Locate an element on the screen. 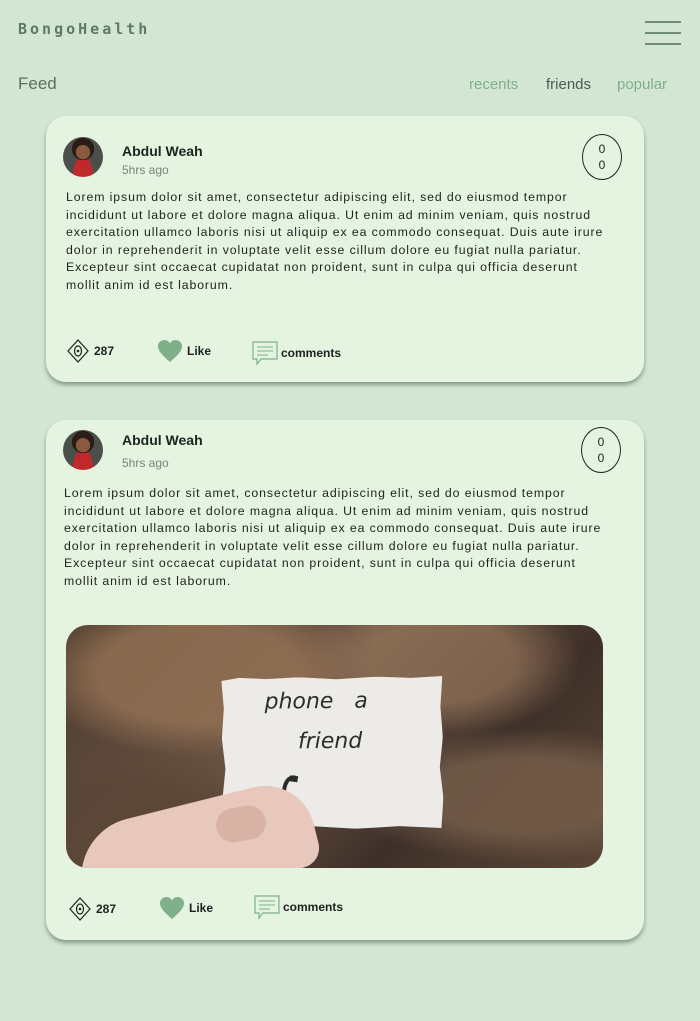  menu-icon is located at coordinates (663, 34).